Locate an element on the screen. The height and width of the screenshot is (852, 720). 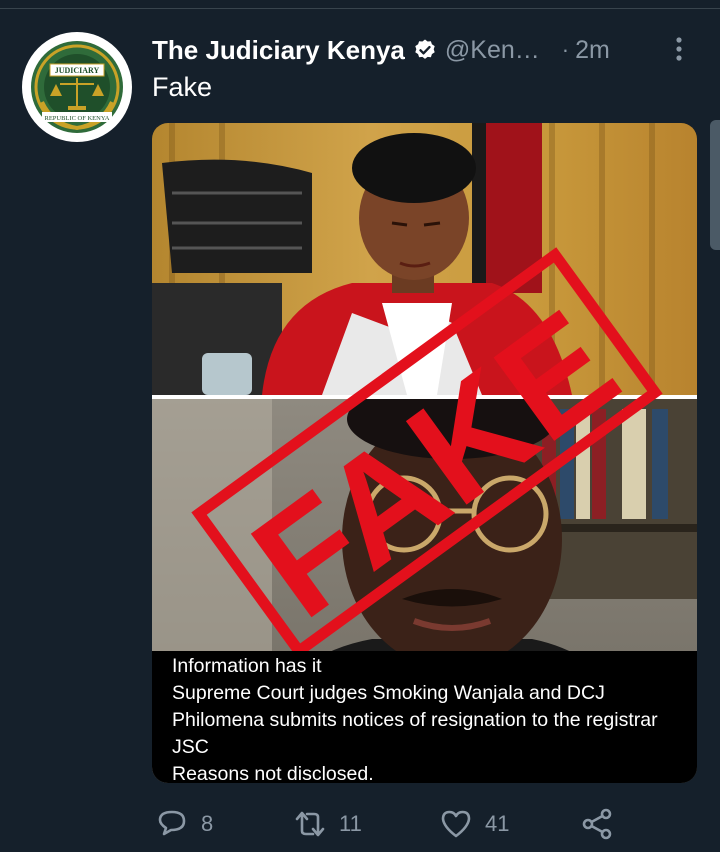
seal-top-text: JUDICIARY is located at coordinates (77, 70).